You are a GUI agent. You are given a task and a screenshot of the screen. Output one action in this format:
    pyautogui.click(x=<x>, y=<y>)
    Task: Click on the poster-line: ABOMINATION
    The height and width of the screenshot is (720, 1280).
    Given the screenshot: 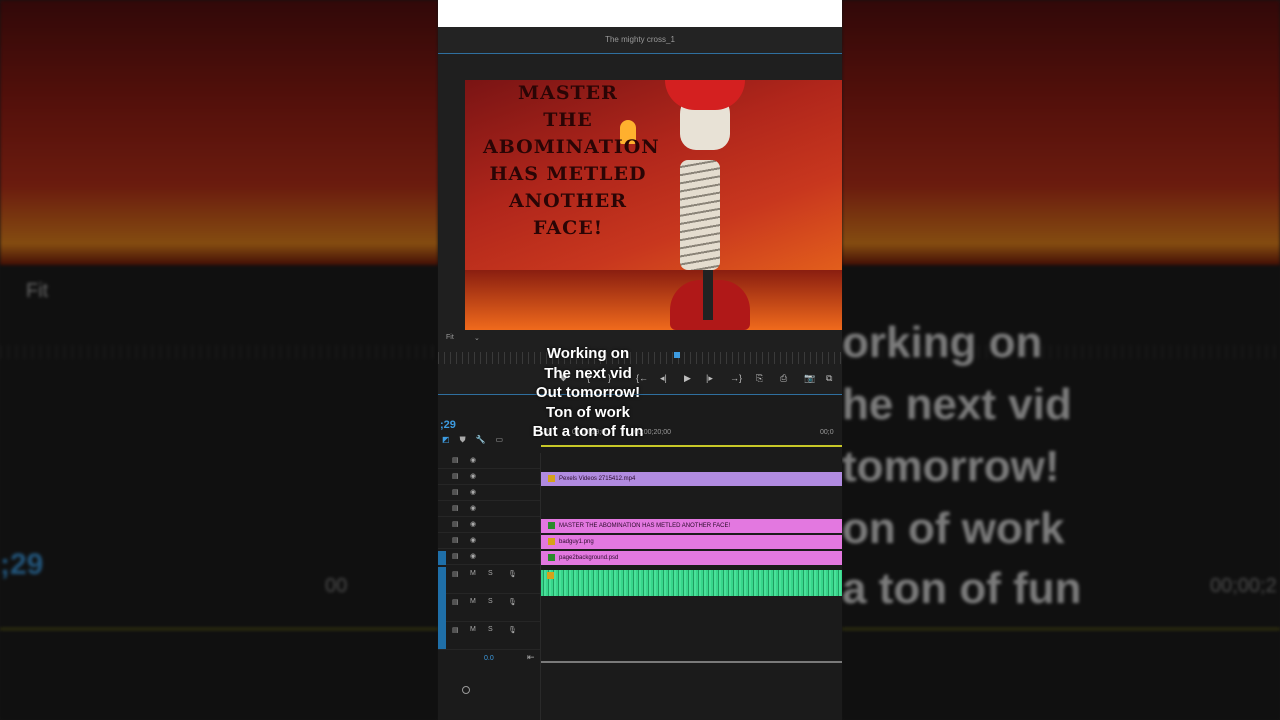 What is the action you would take?
    pyautogui.click(x=571, y=147)
    